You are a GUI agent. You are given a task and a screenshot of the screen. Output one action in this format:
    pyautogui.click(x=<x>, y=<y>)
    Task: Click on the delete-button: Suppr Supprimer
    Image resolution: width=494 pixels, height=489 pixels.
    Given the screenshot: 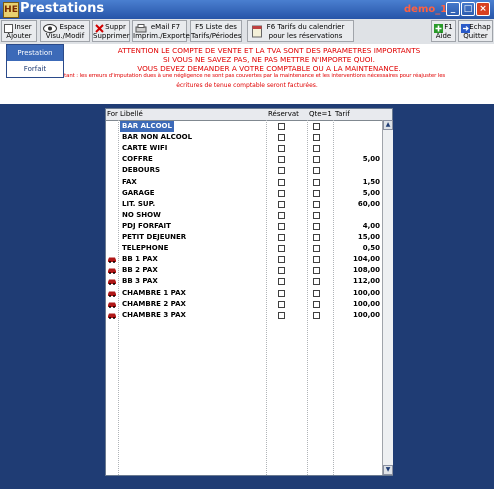 What is the action you would take?
    pyautogui.click(x=111, y=31)
    